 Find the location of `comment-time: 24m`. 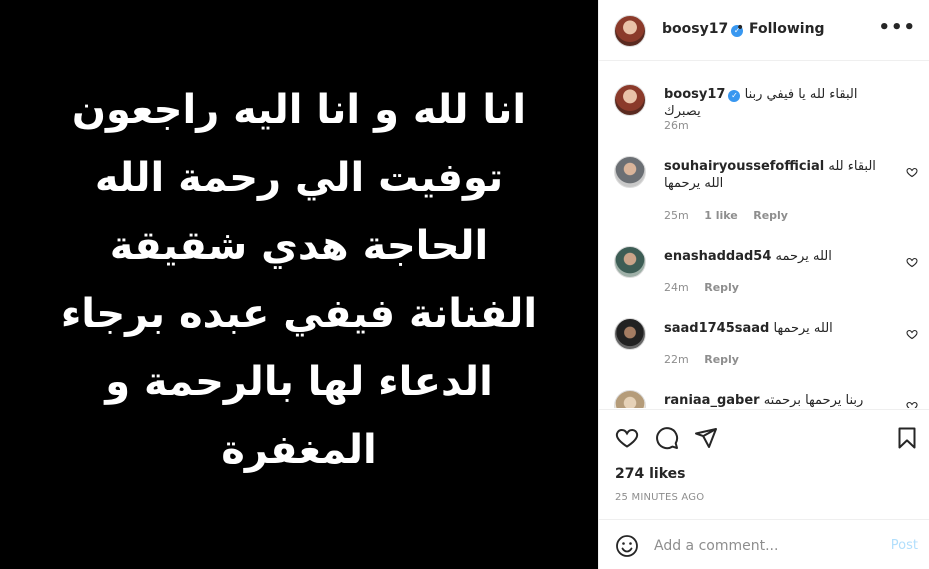

comment-time: 24m is located at coordinates (676, 287).